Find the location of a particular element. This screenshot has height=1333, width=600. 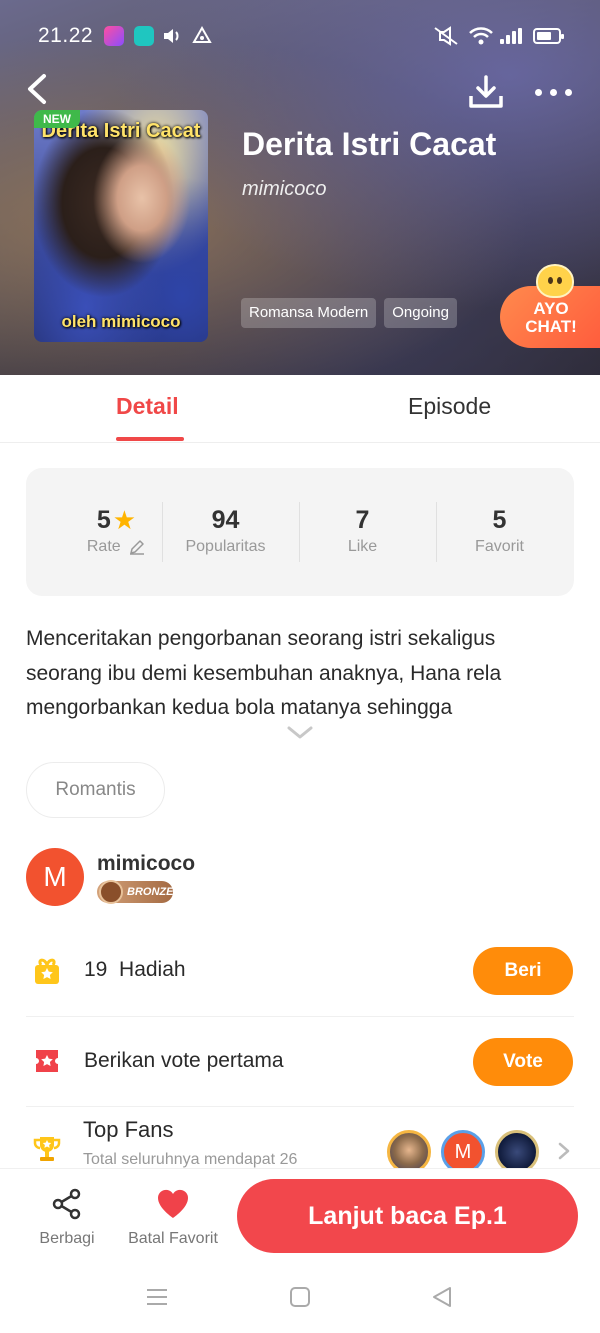

vote-ticket-icon is located at coordinates (47, 1061).